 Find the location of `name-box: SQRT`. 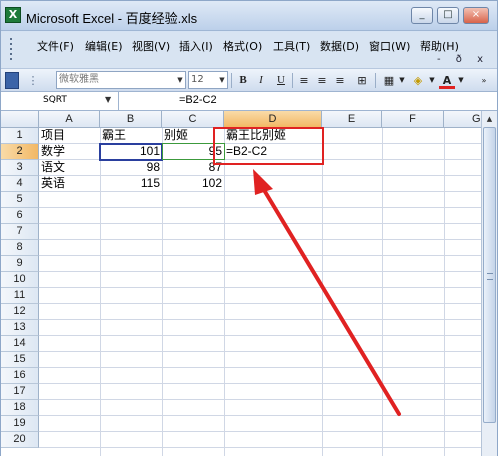

name-box: SQRT is located at coordinates (60, 101).